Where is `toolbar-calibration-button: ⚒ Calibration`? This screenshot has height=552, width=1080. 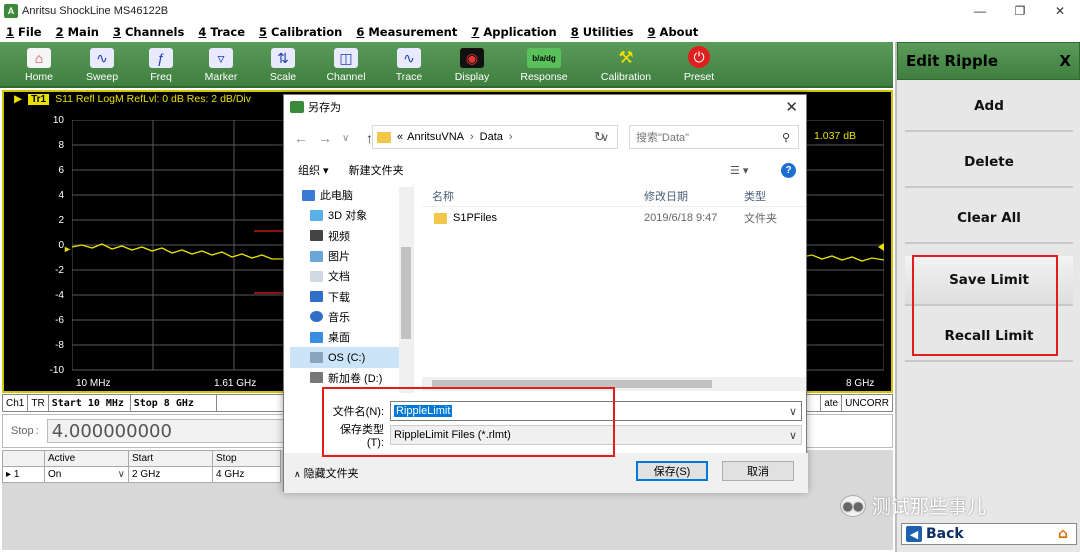 toolbar-calibration-button: ⚒ Calibration is located at coordinates (626, 64).